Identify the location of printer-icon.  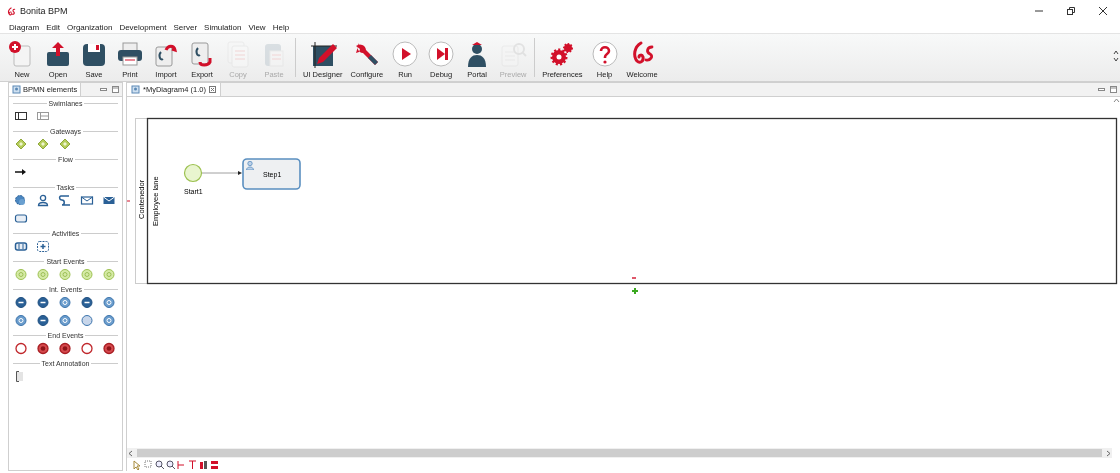
(130, 54).